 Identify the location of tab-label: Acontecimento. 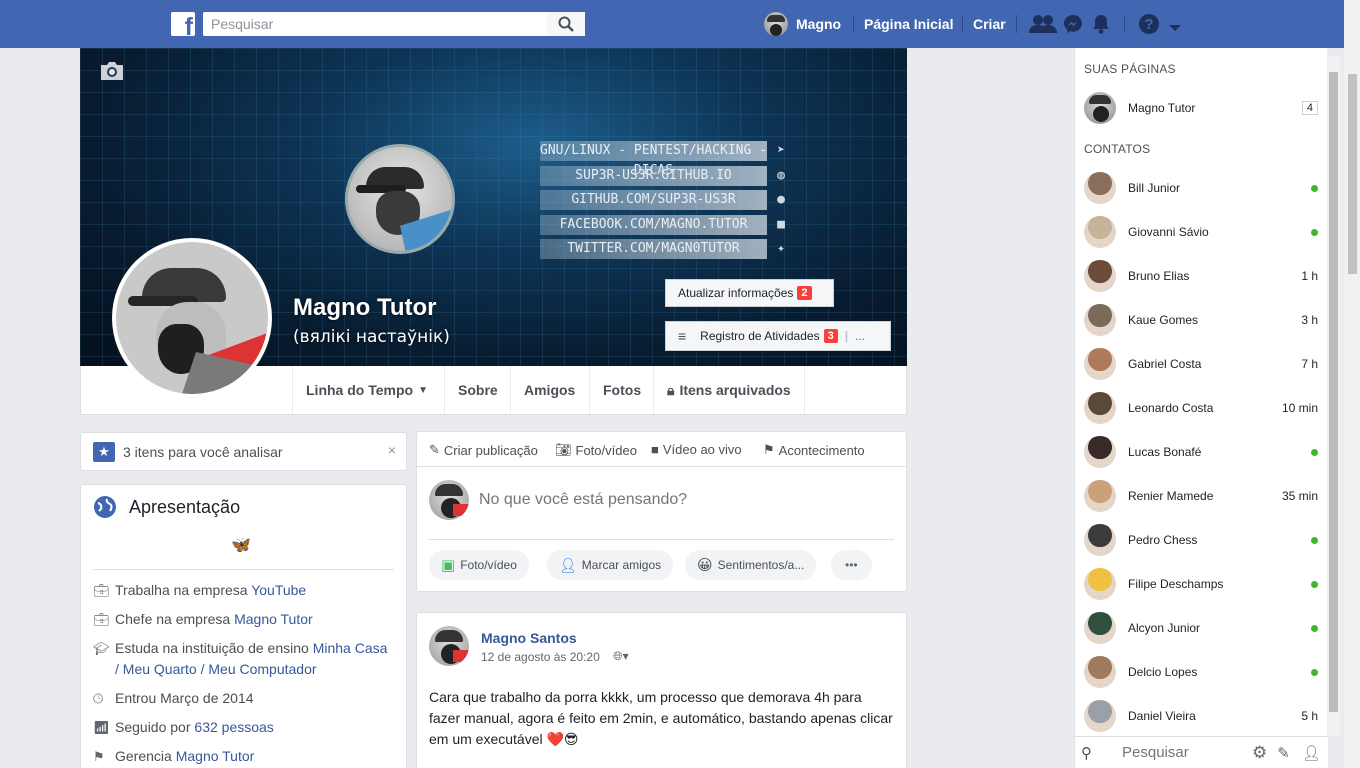
(821, 450).